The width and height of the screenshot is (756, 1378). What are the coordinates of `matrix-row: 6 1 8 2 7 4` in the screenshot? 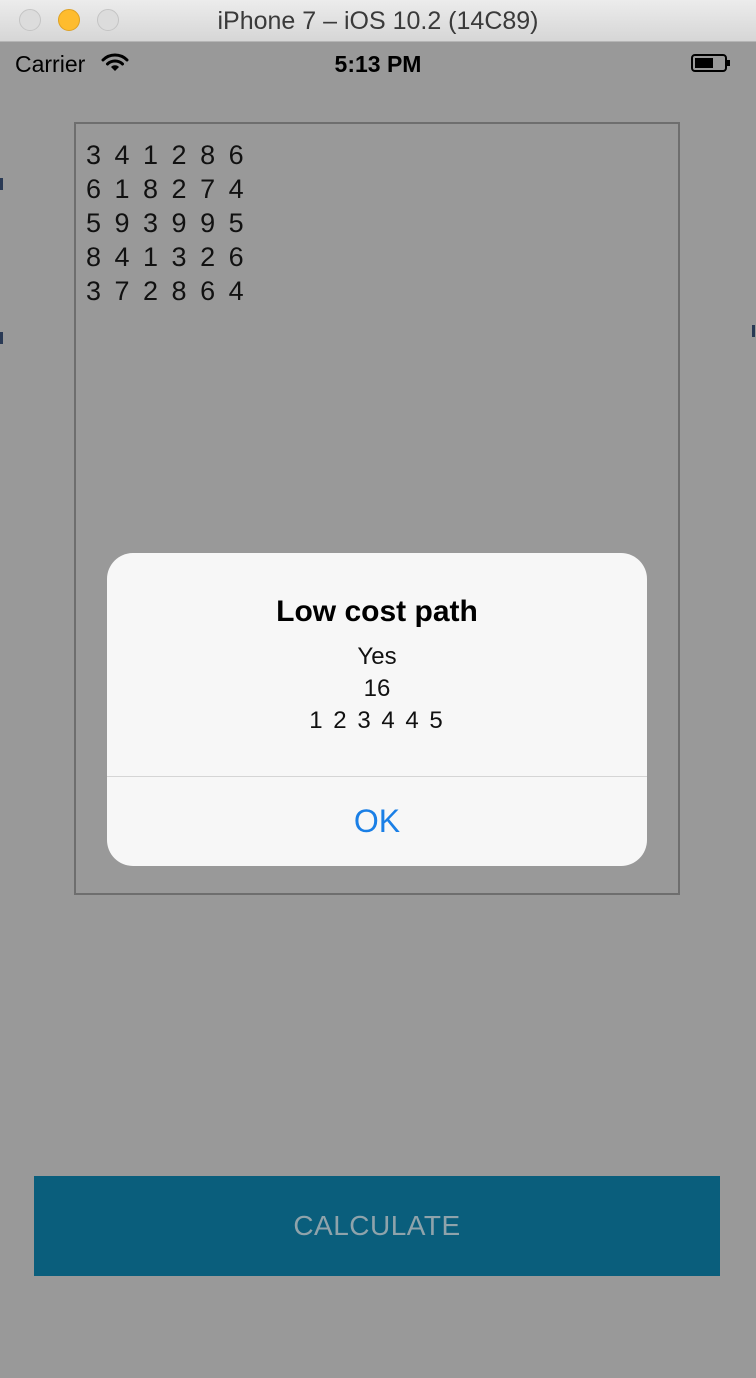 It's located at (166, 189).